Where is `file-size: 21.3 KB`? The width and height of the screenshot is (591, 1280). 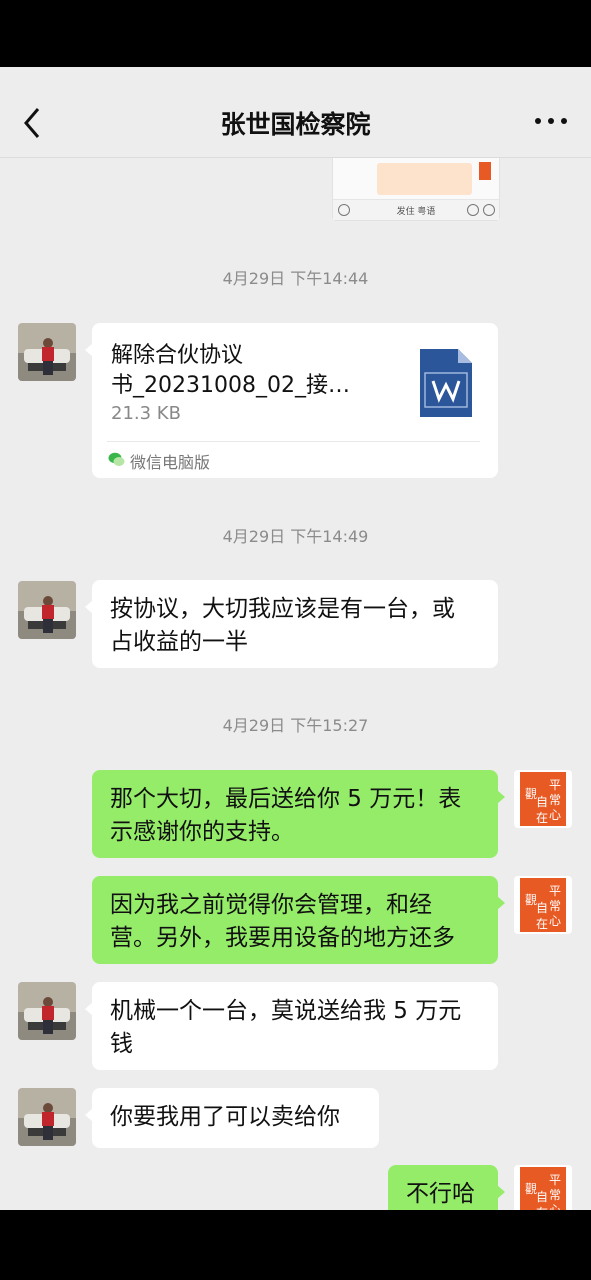
file-size: 21.3 KB is located at coordinates (146, 413).